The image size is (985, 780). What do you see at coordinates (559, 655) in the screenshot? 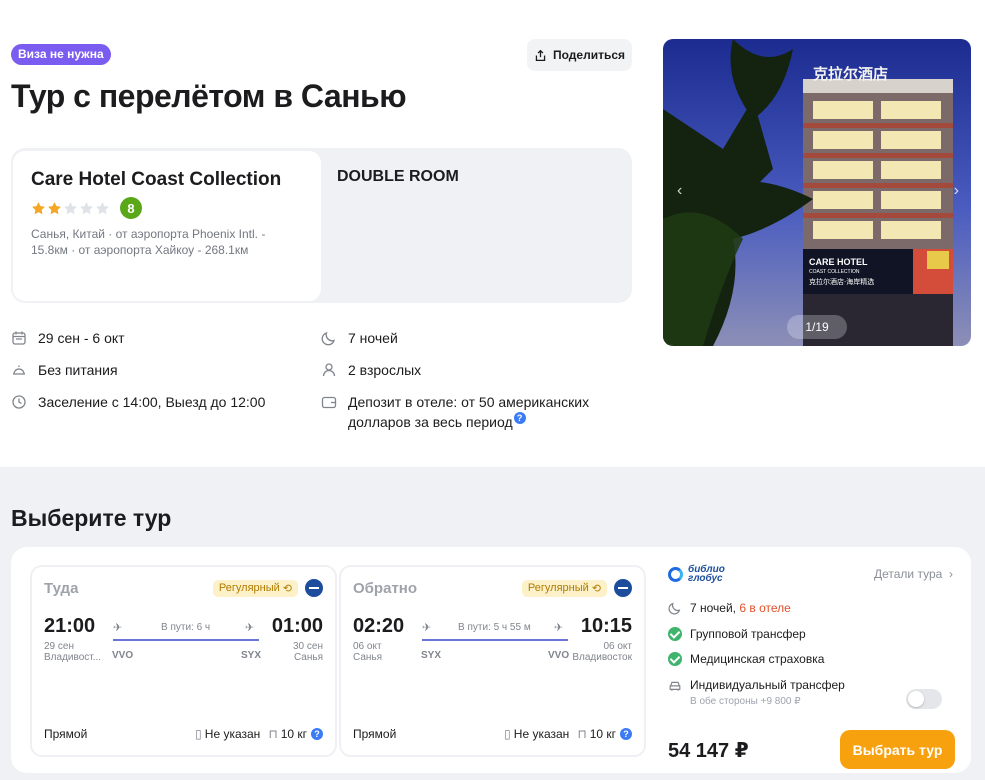
I see `arr-code: VVO` at bounding box center [559, 655].